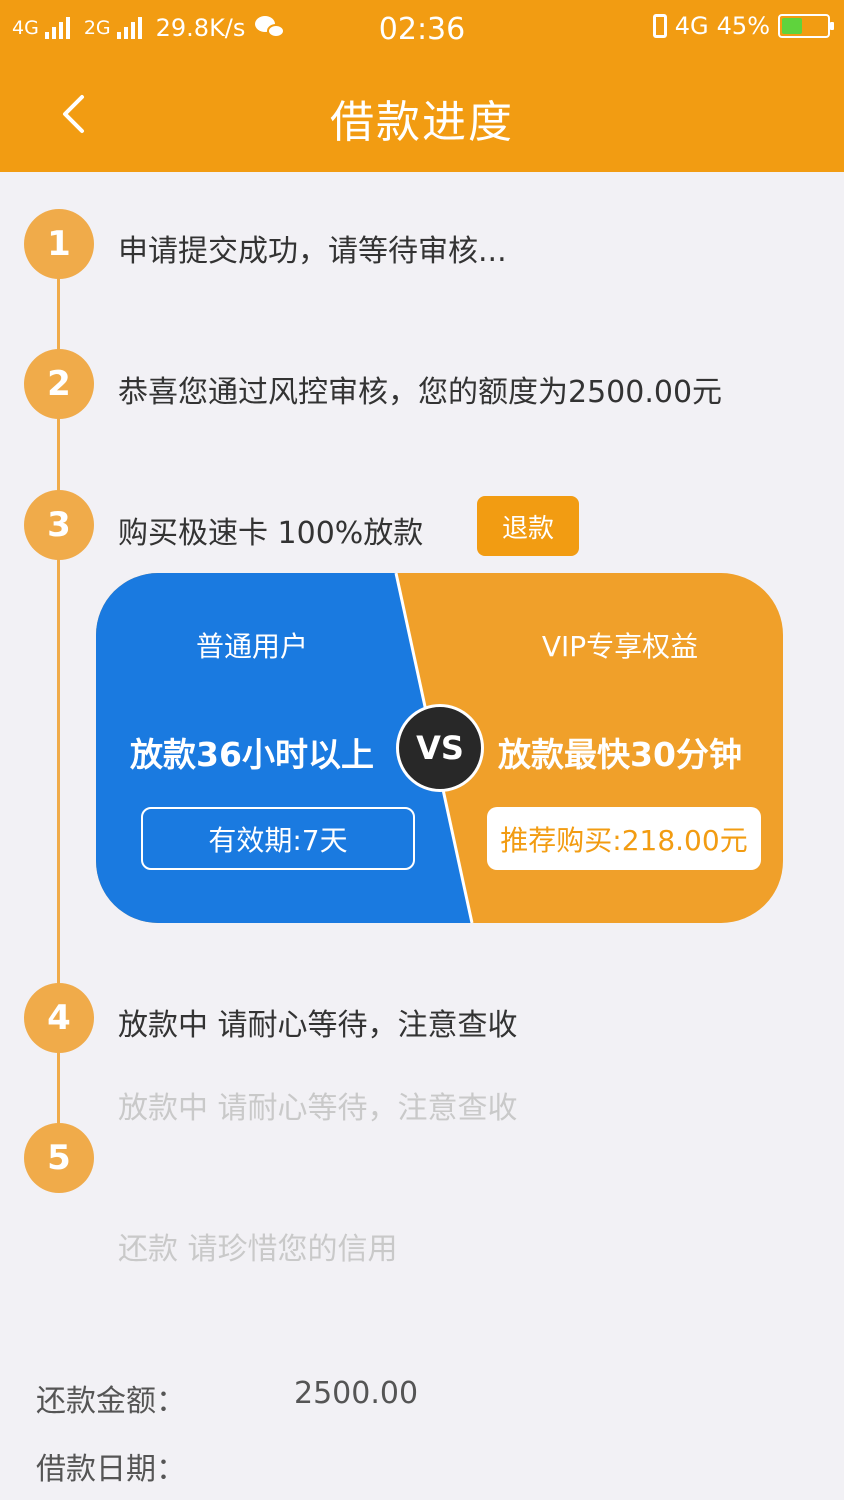 The height and width of the screenshot is (1500, 844). I want to click on step-4-subtext: 放款中 请耐心等待，注意查收, so click(318, 1108).